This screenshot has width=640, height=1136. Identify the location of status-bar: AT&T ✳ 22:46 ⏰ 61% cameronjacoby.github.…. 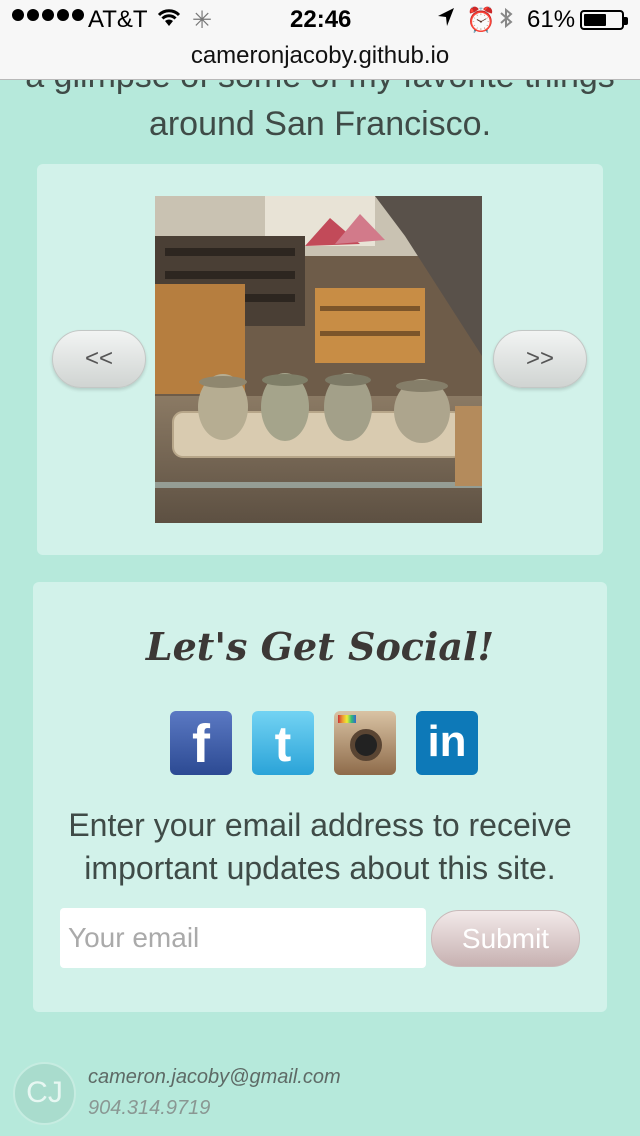
(320, 40).